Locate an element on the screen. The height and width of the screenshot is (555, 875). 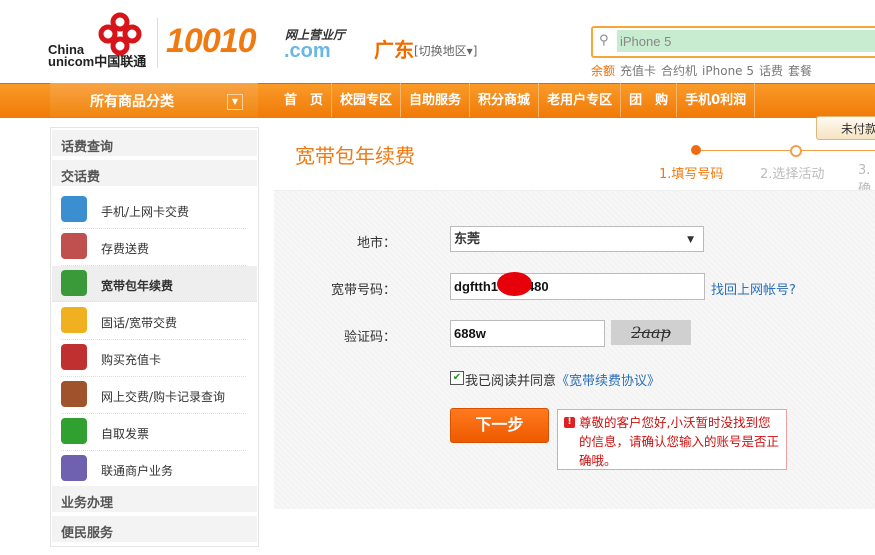
invoice-icon is located at coordinates (74, 431).